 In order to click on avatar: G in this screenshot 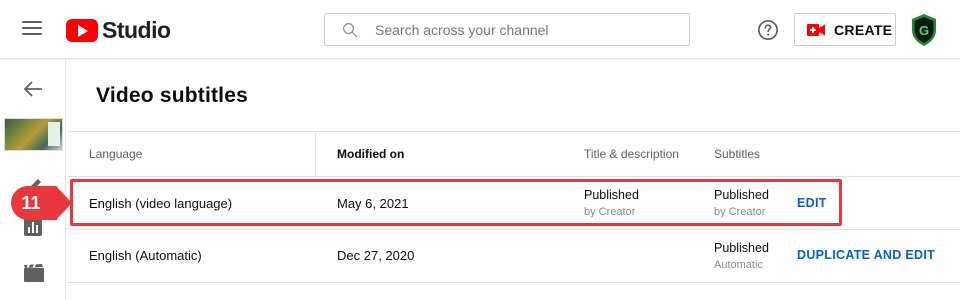, I will do `click(924, 30)`.